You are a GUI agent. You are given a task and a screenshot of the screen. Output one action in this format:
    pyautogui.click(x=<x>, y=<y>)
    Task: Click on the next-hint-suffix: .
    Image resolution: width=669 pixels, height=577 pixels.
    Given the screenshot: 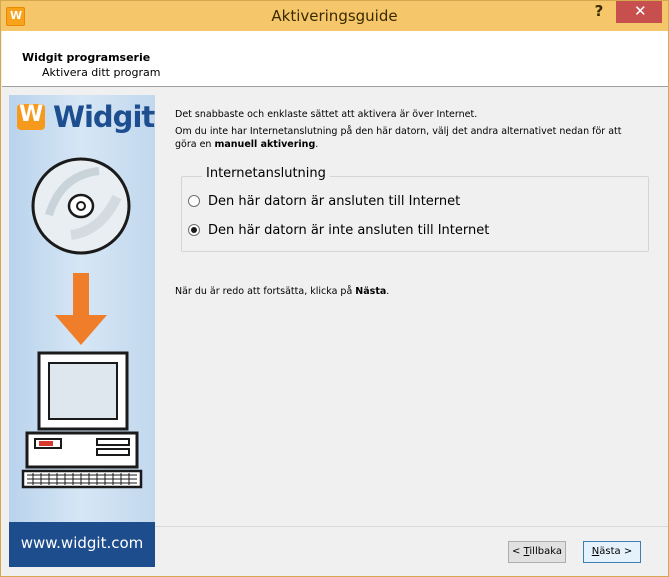 What is the action you would take?
    pyautogui.click(x=388, y=291)
    